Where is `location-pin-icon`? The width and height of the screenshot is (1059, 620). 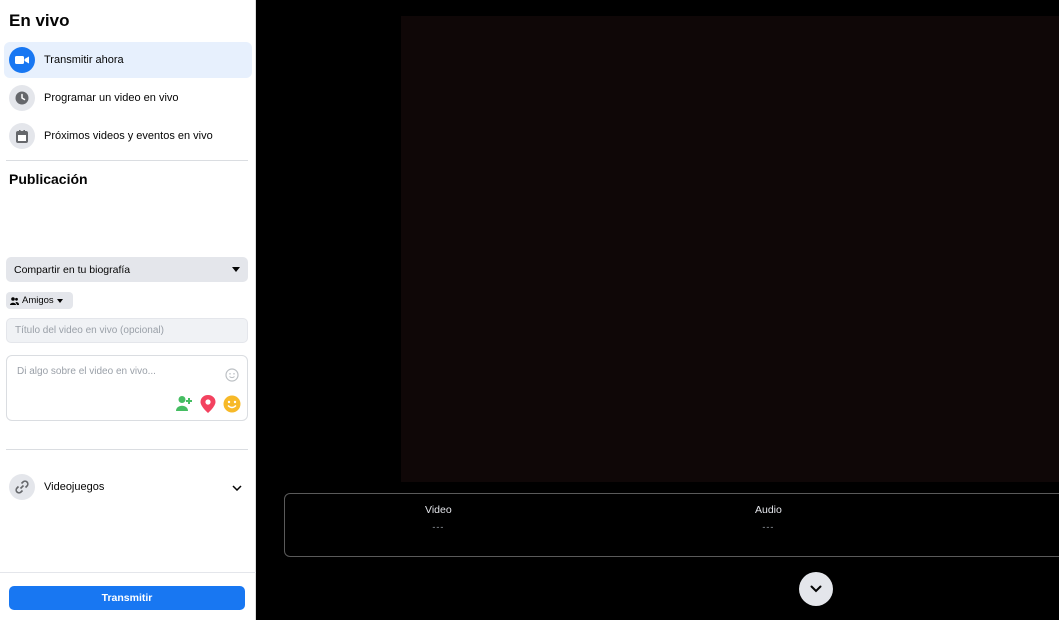
location-pin-icon is located at coordinates (208, 404).